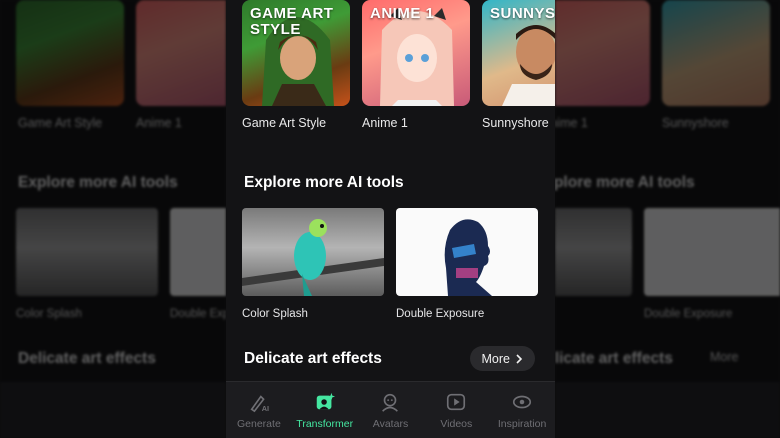 This screenshot has height=438, width=780. I want to click on style-thumbnail: GAME ART STYLE, so click(296, 53).